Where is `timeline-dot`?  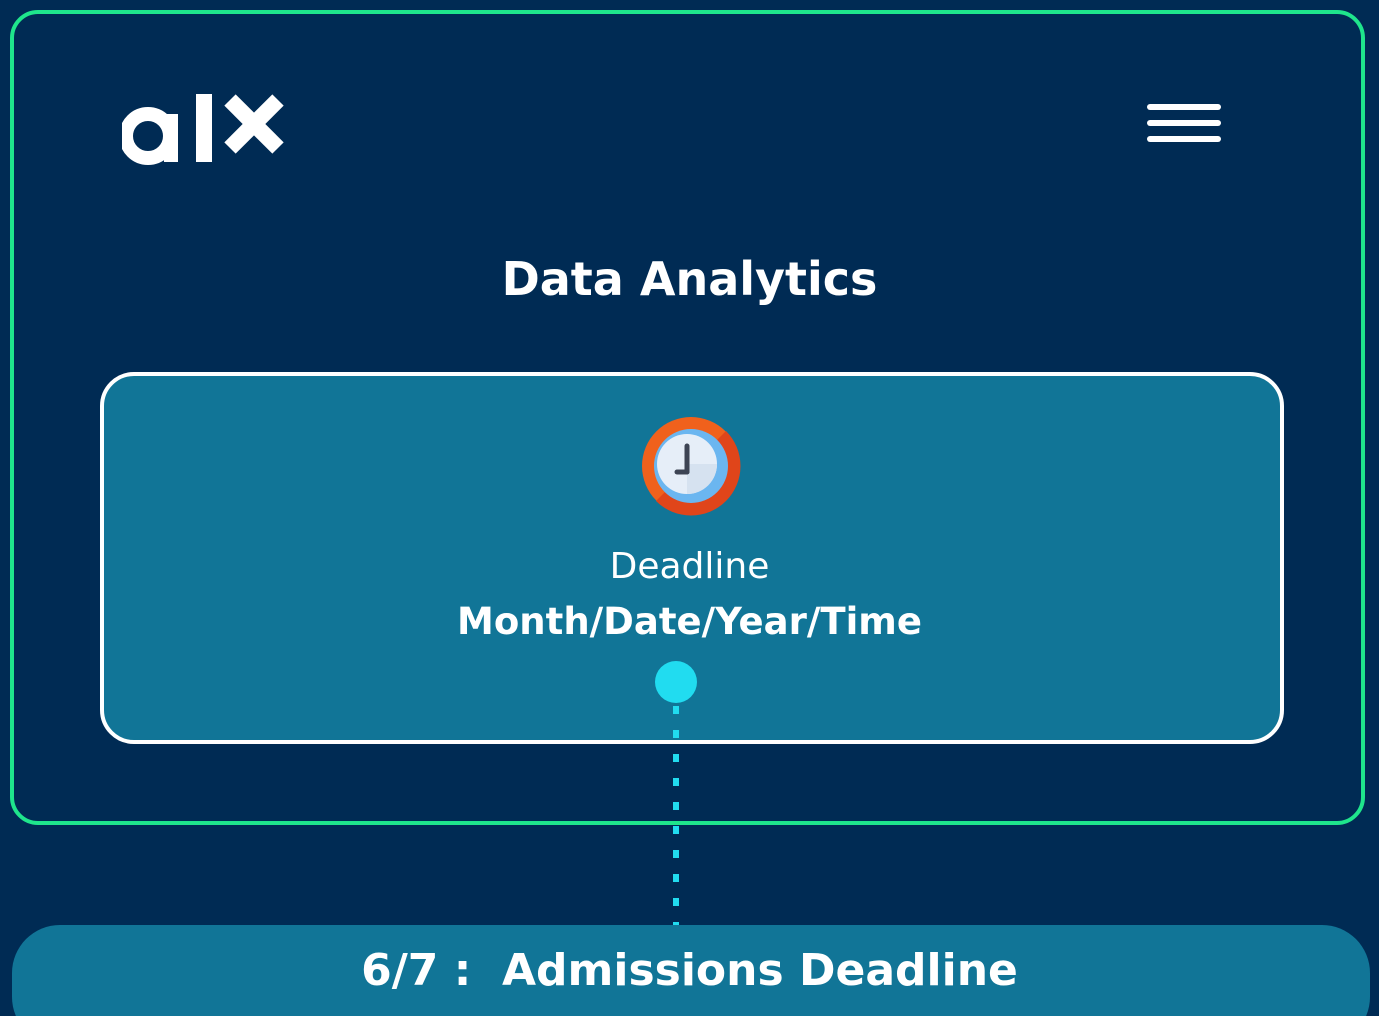
timeline-dot is located at coordinates (676, 682).